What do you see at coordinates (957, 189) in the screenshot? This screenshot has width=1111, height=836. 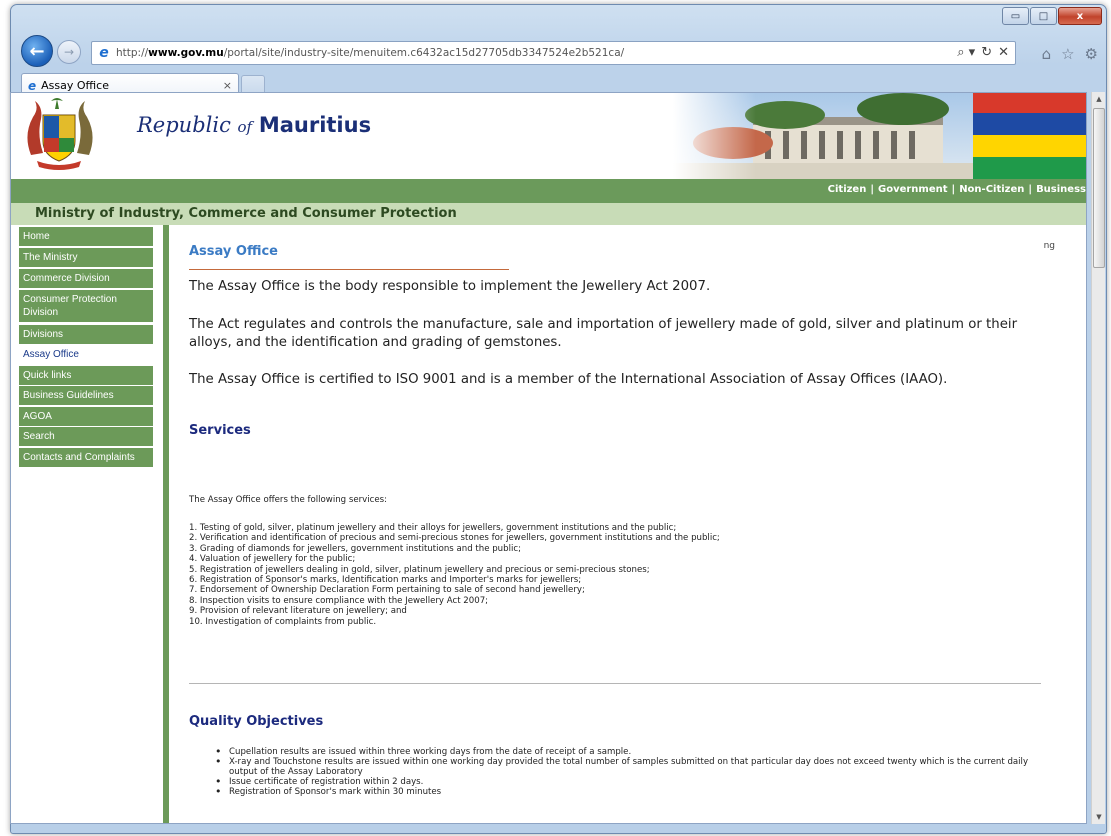 I see `audience-links: Citizen | Government | Non-Citizen | Business` at bounding box center [957, 189].